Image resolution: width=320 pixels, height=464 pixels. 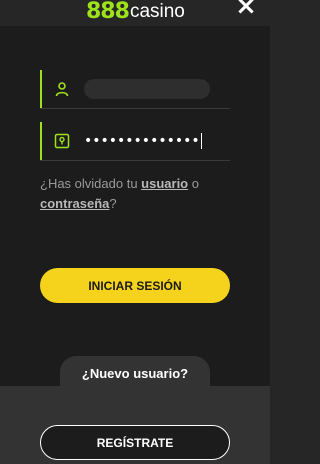 I want to click on new-user-prompt: ¿Nuevo usuario?, so click(x=135, y=373).